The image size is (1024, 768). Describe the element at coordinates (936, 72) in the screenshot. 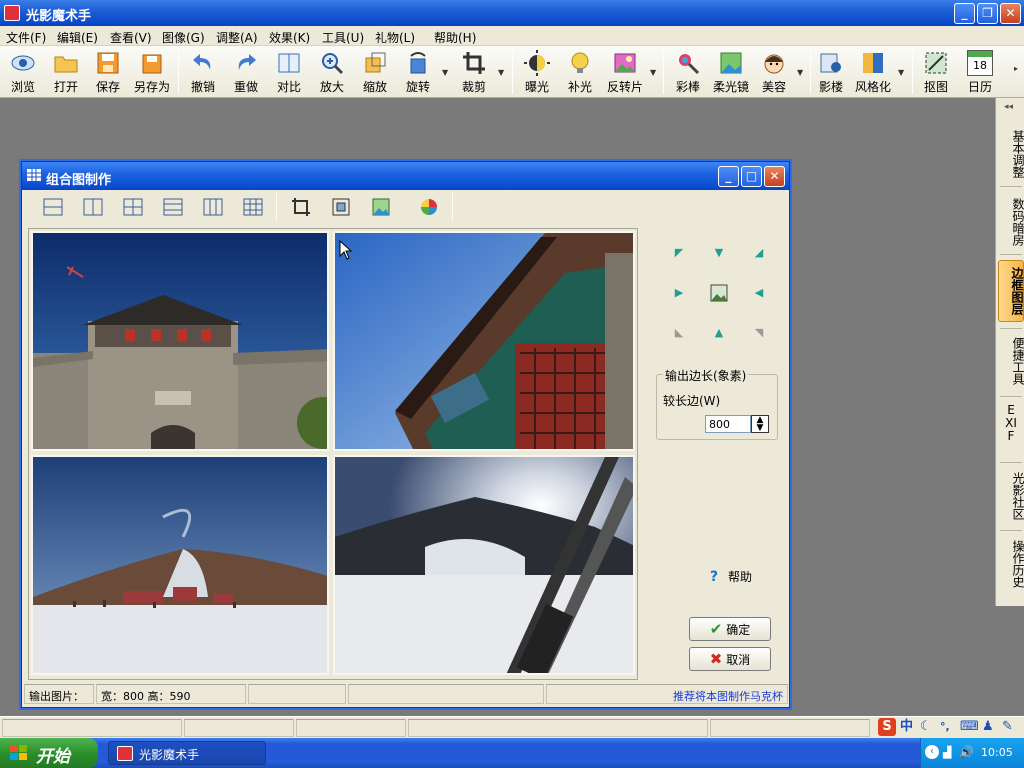

I see `cutout-button: 抠图` at that location.